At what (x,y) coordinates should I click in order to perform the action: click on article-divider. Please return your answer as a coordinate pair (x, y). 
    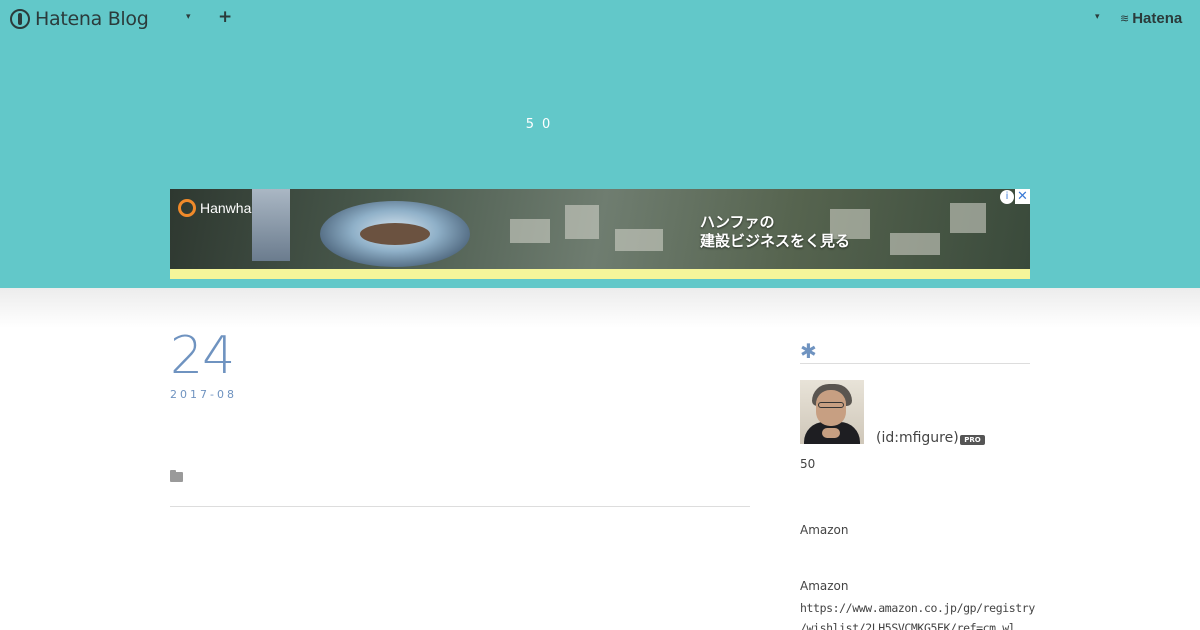
    Looking at the image, I should click on (460, 506).